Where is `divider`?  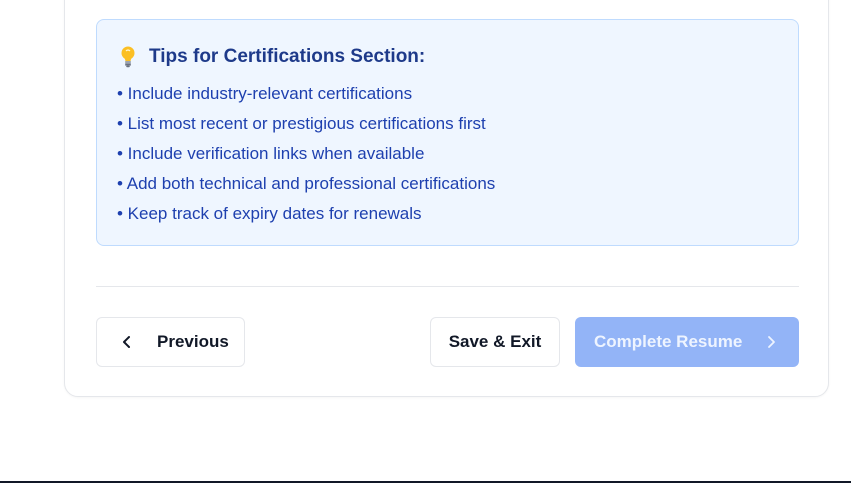
divider is located at coordinates (447, 286).